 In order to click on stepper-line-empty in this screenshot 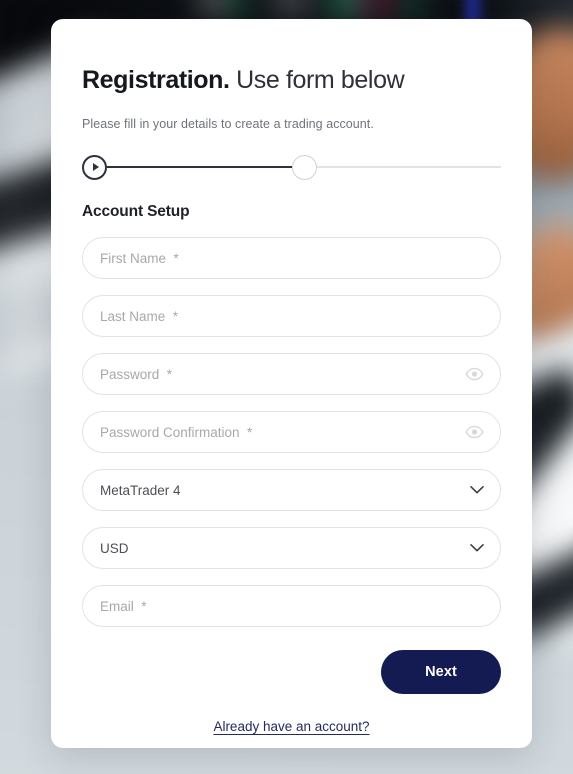, I will do `click(408, 167)`.